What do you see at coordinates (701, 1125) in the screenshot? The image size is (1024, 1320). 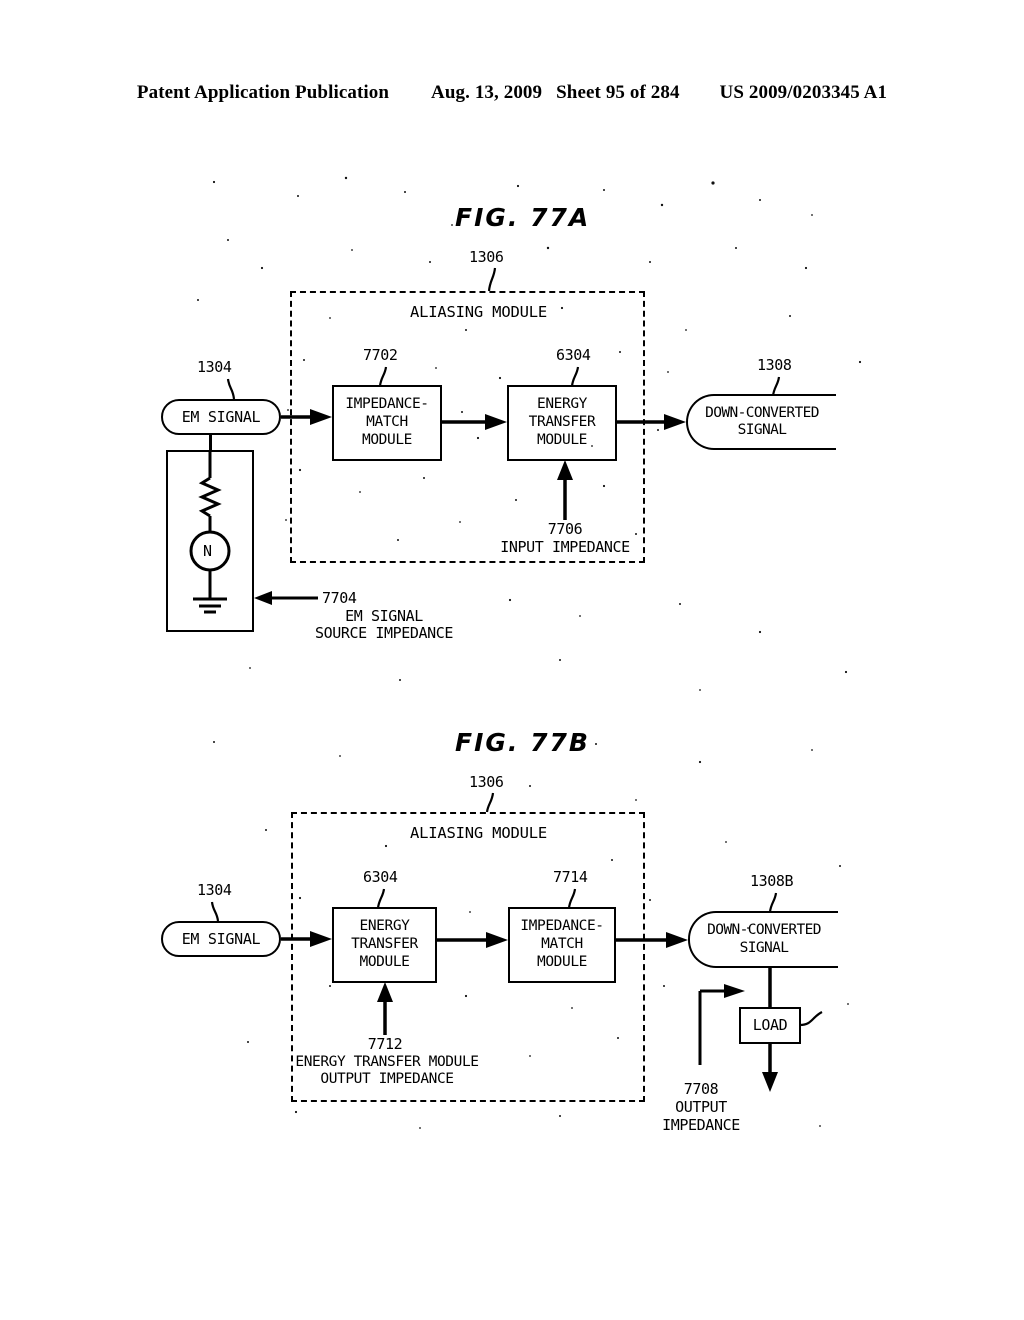 I see `output-impedance-line2: IMPEDANCE` at bounding box center [701, 1125].